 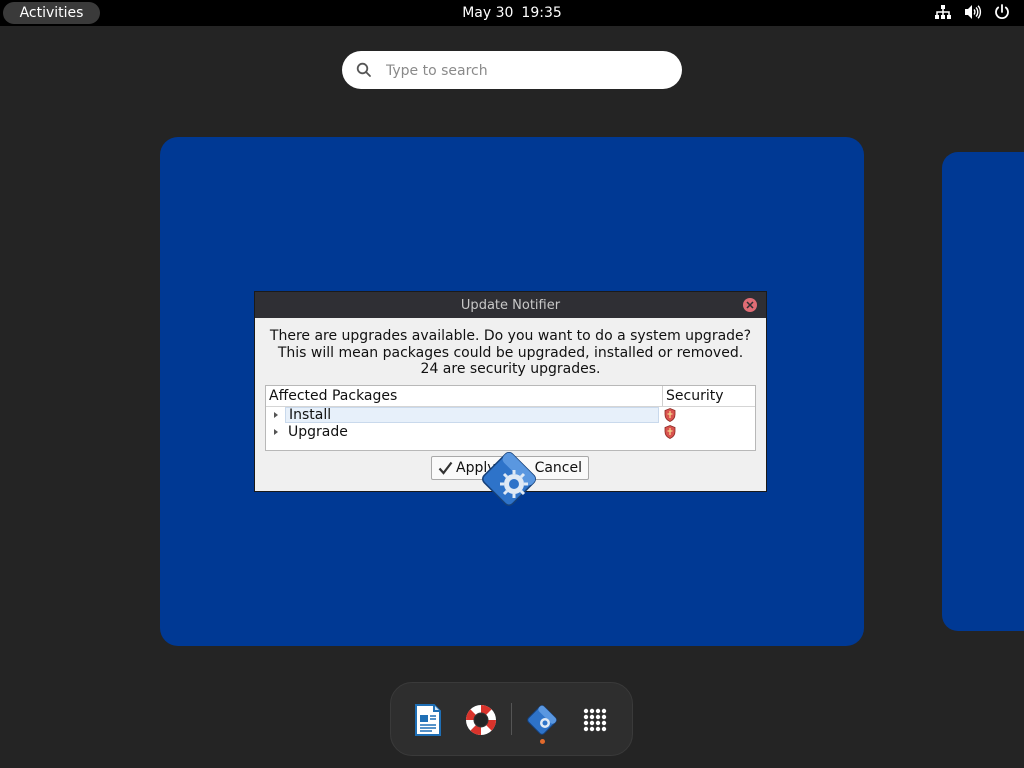 What do you see at coordinates (542, 720) in the screenshot?
I see `update-notifier-app-icon` at bounding box center [542, 720].